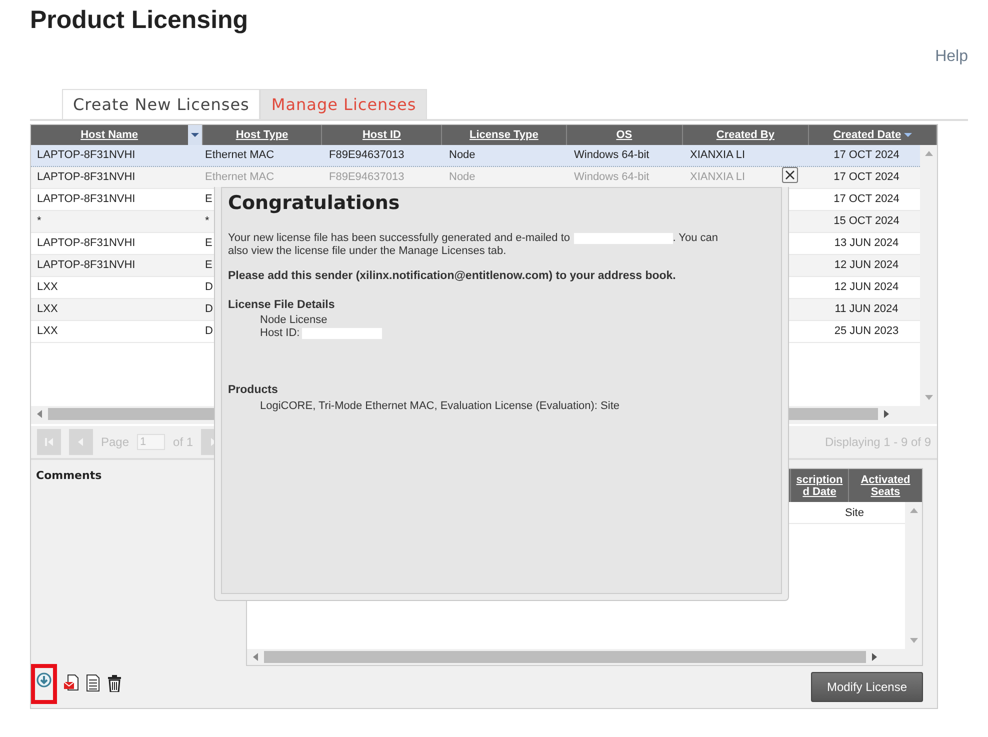 Image resolution: width=988 pixels, height=737 pixels. I want to click on message-text: Your new license file has been successfully generated and e-mailed to, so click(399, 238).